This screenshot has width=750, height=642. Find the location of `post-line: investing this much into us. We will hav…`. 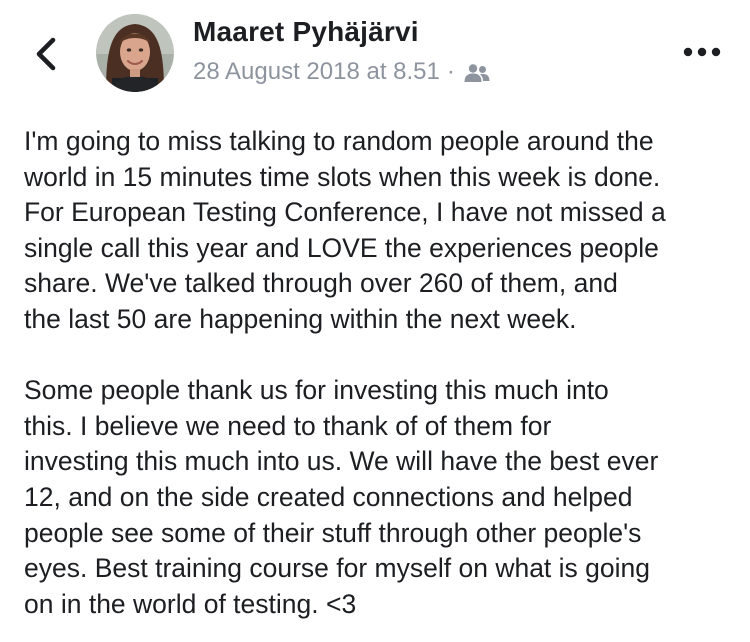

post-line: investing this much into us. We will hav… is located at coordinates (341, 461).